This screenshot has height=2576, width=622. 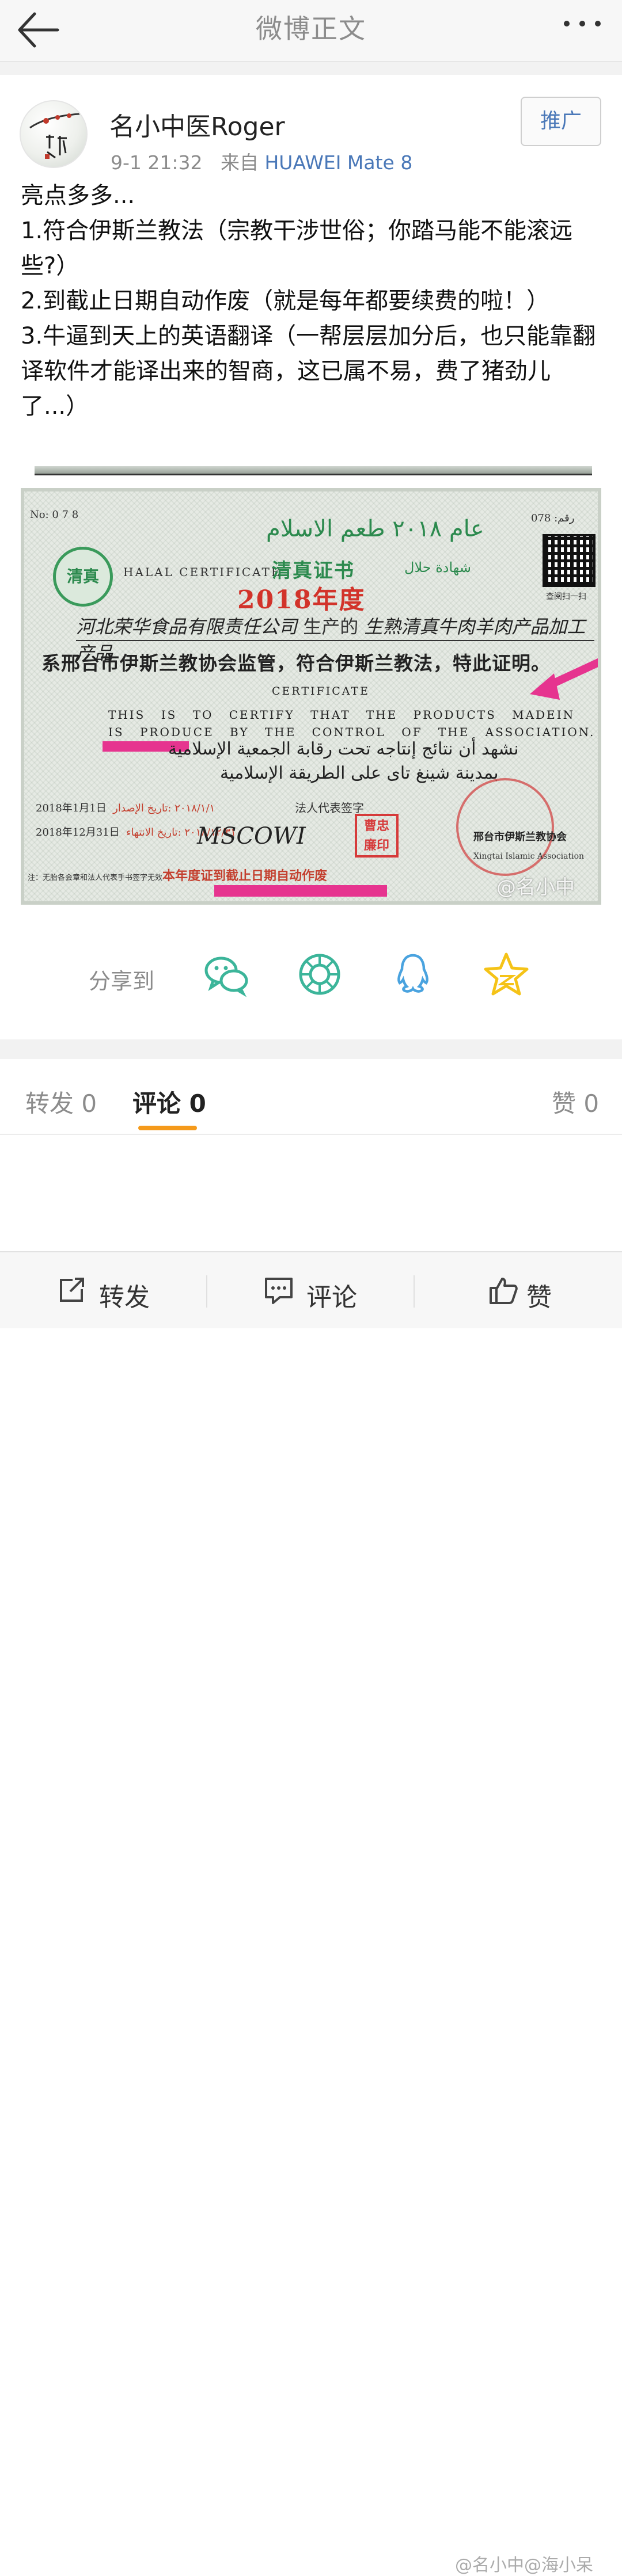 What do you see at coordinates (359, 773) in the screenshot?
I see `cert-arabic-line: بمدينة شينغ تاى على الطريقة الإسلامية` at bounding box center [359, 773].